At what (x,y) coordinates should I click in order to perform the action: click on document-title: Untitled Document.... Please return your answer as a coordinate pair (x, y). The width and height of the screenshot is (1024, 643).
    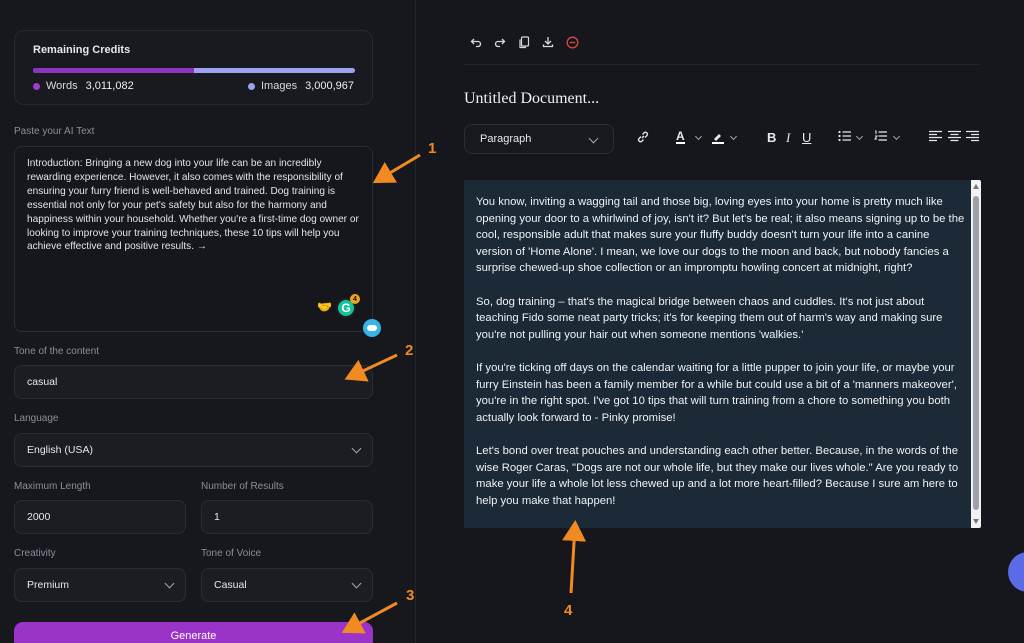
    Looking at the image, I should click on (531, 99).